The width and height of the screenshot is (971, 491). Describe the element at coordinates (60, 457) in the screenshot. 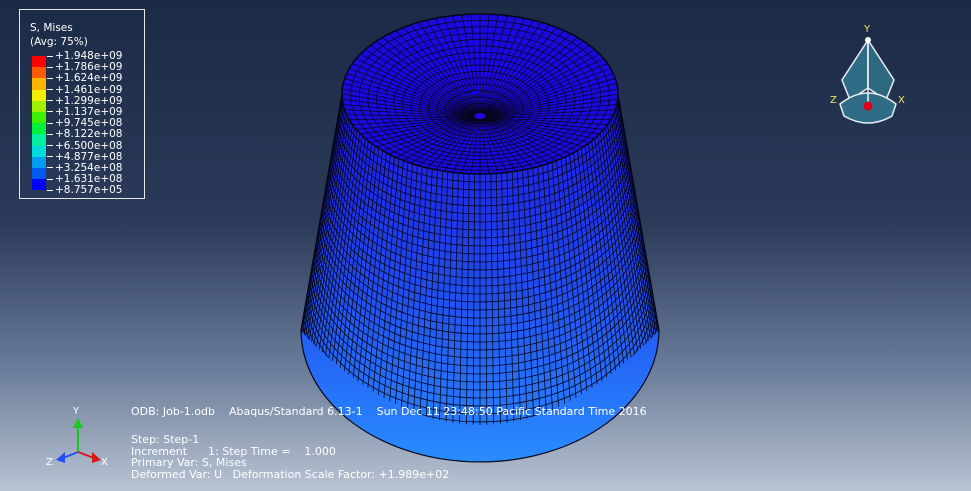

I see `triad-z-arrowhead` at that location.